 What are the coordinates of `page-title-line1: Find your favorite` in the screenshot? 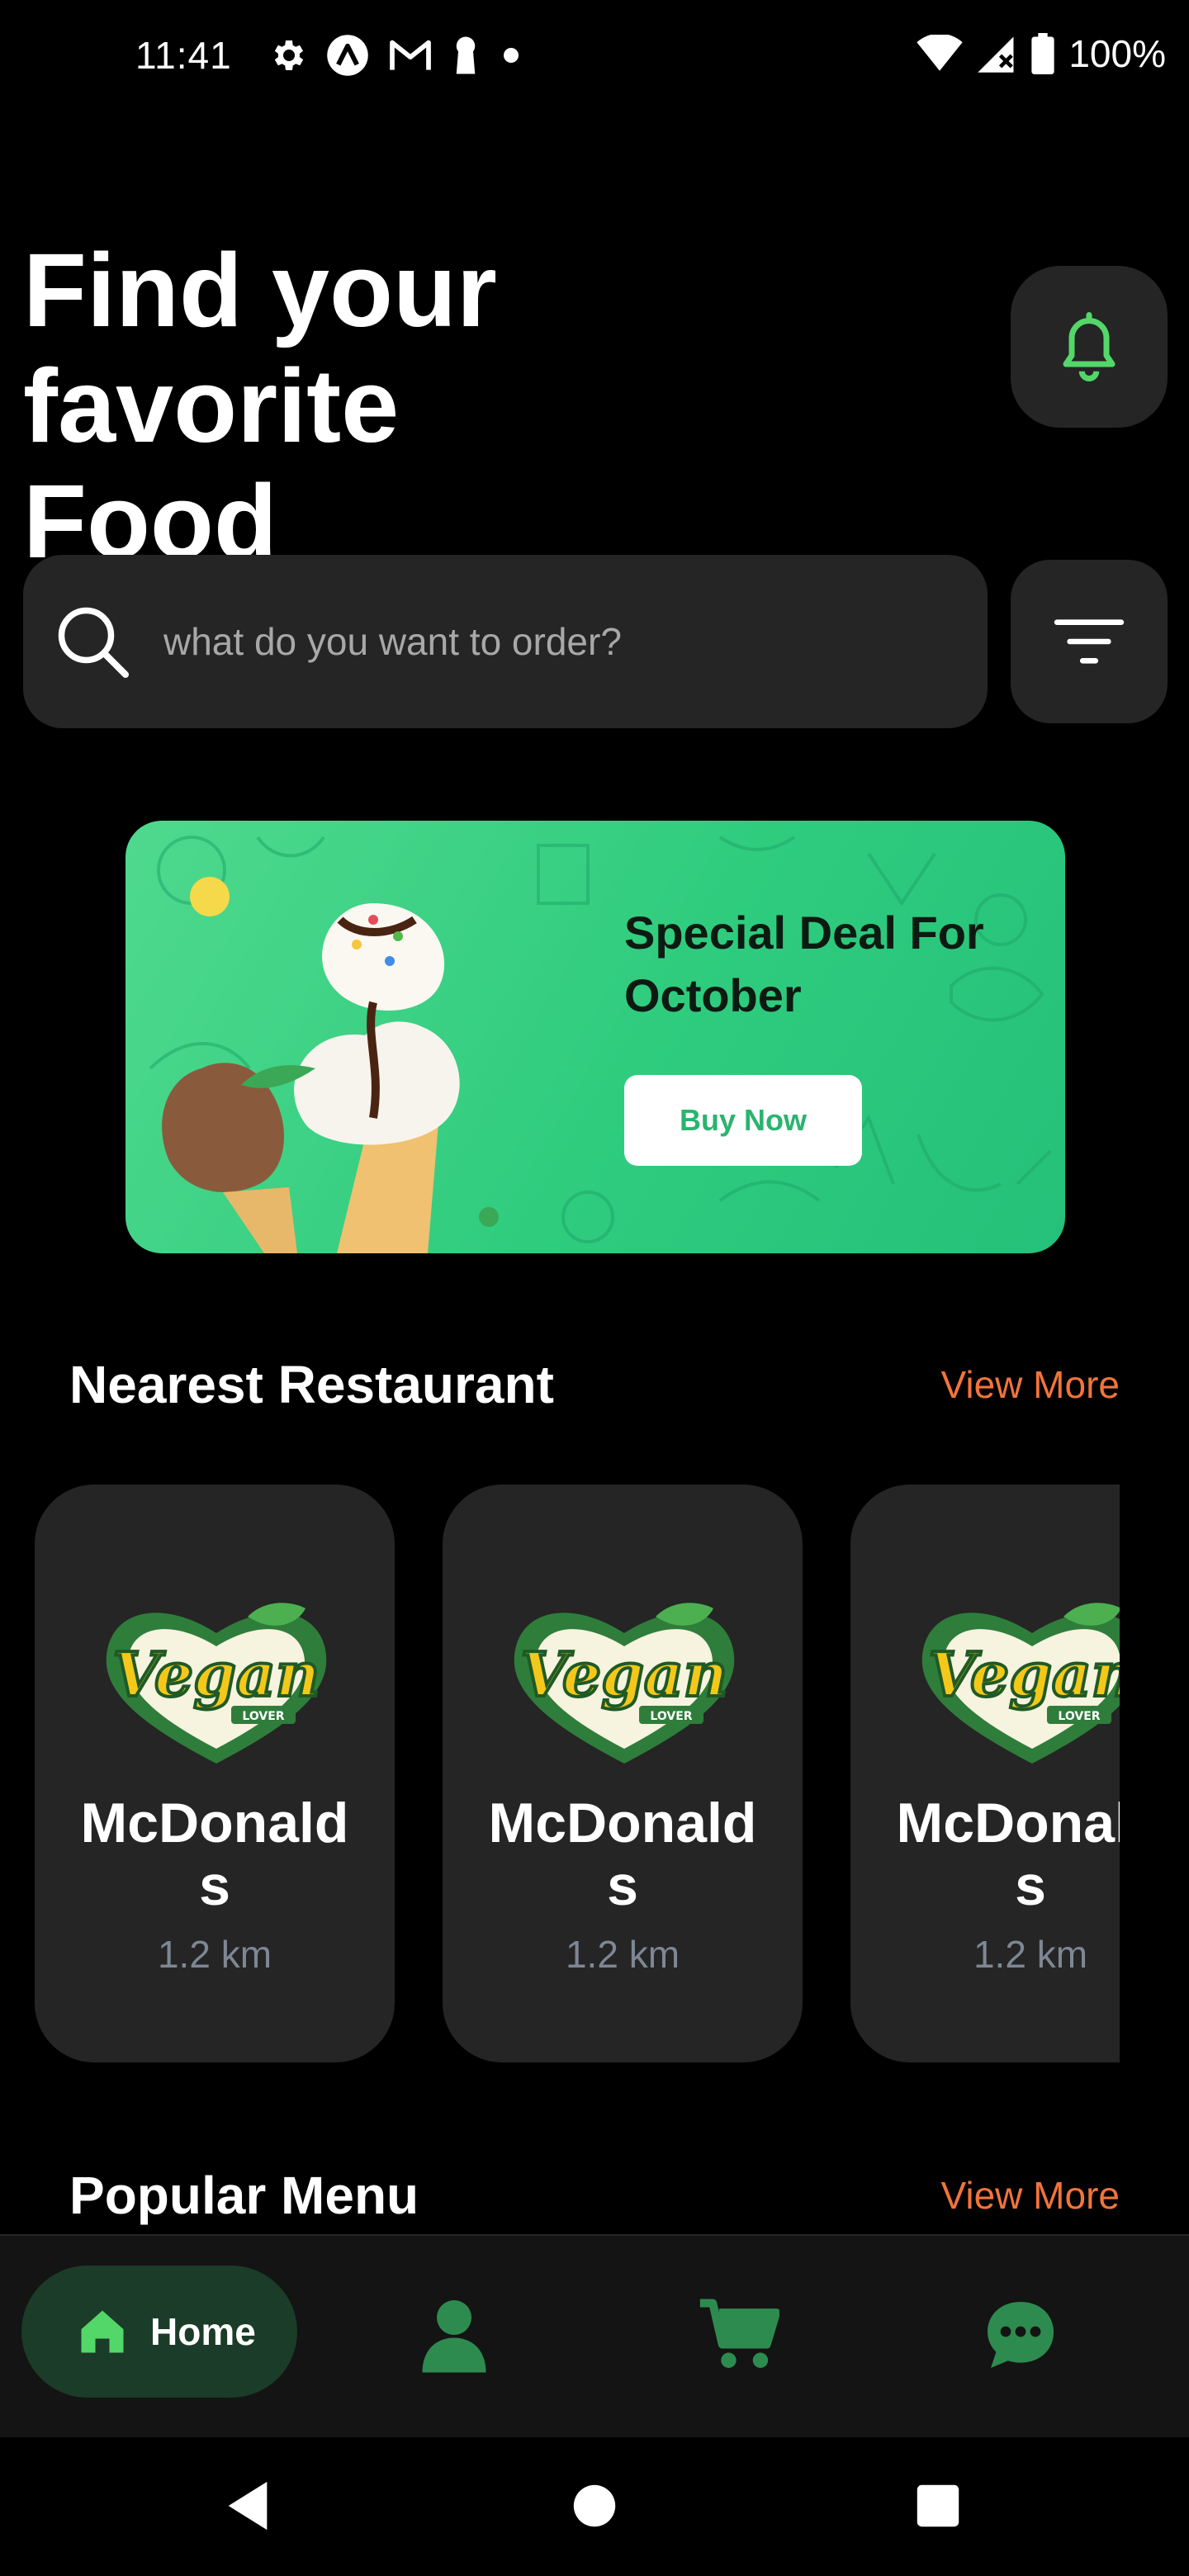 It's located at (260, 348).